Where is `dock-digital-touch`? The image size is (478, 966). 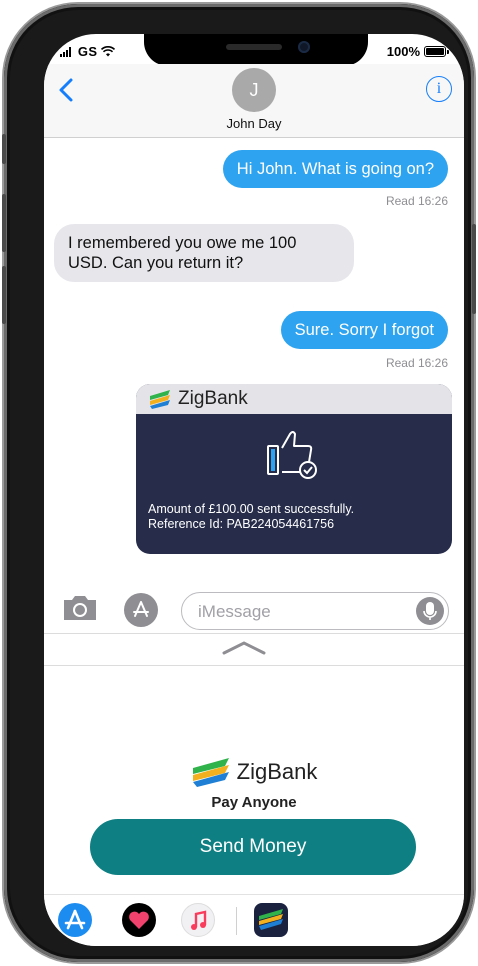
dock-digital-touch is located at coordinates (139, 920).